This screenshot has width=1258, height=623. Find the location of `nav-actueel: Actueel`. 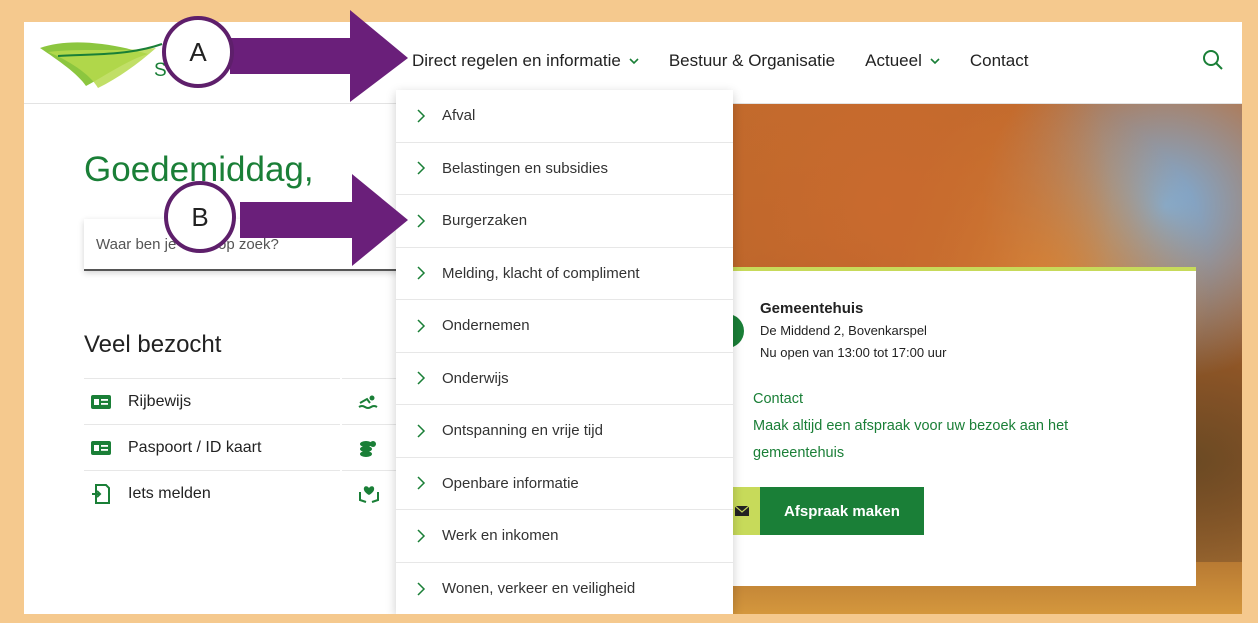

nav-actueel: Actueel is located at coordinates (902, 61).